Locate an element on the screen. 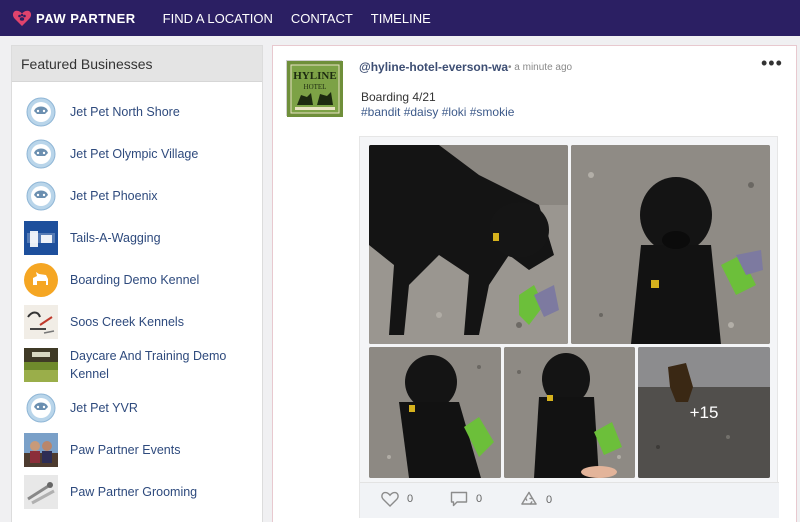 Image resolution: width=800 pixels, height=522 pixels. business-item-jet-pet-phoenix: Jet Pet Phoenix is located at coordinates (142, 196).